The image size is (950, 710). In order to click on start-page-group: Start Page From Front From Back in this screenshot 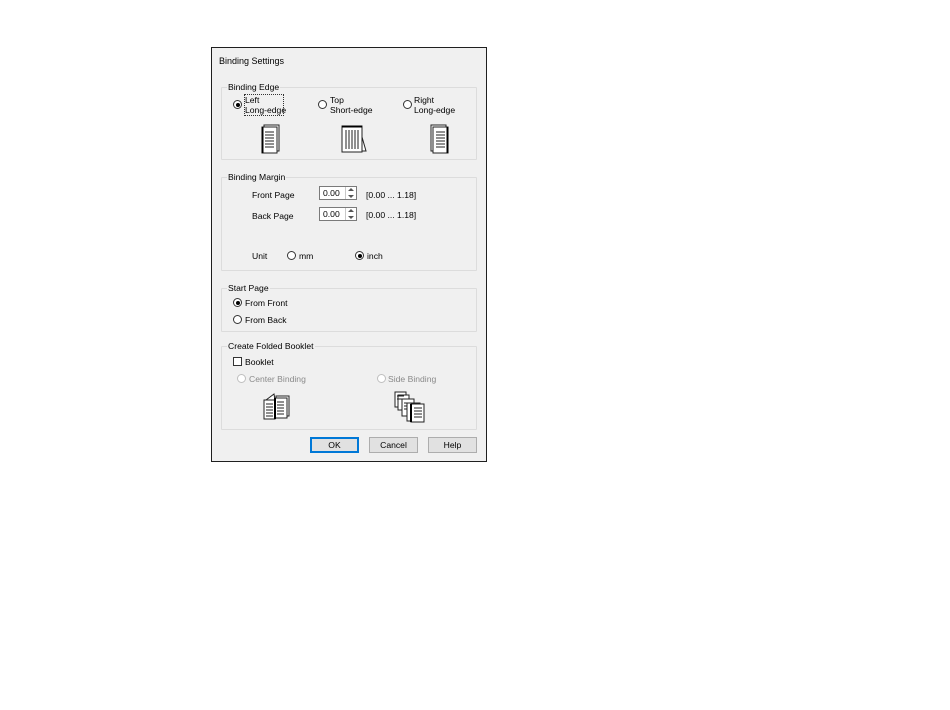, I will do `click(349, 307)`.